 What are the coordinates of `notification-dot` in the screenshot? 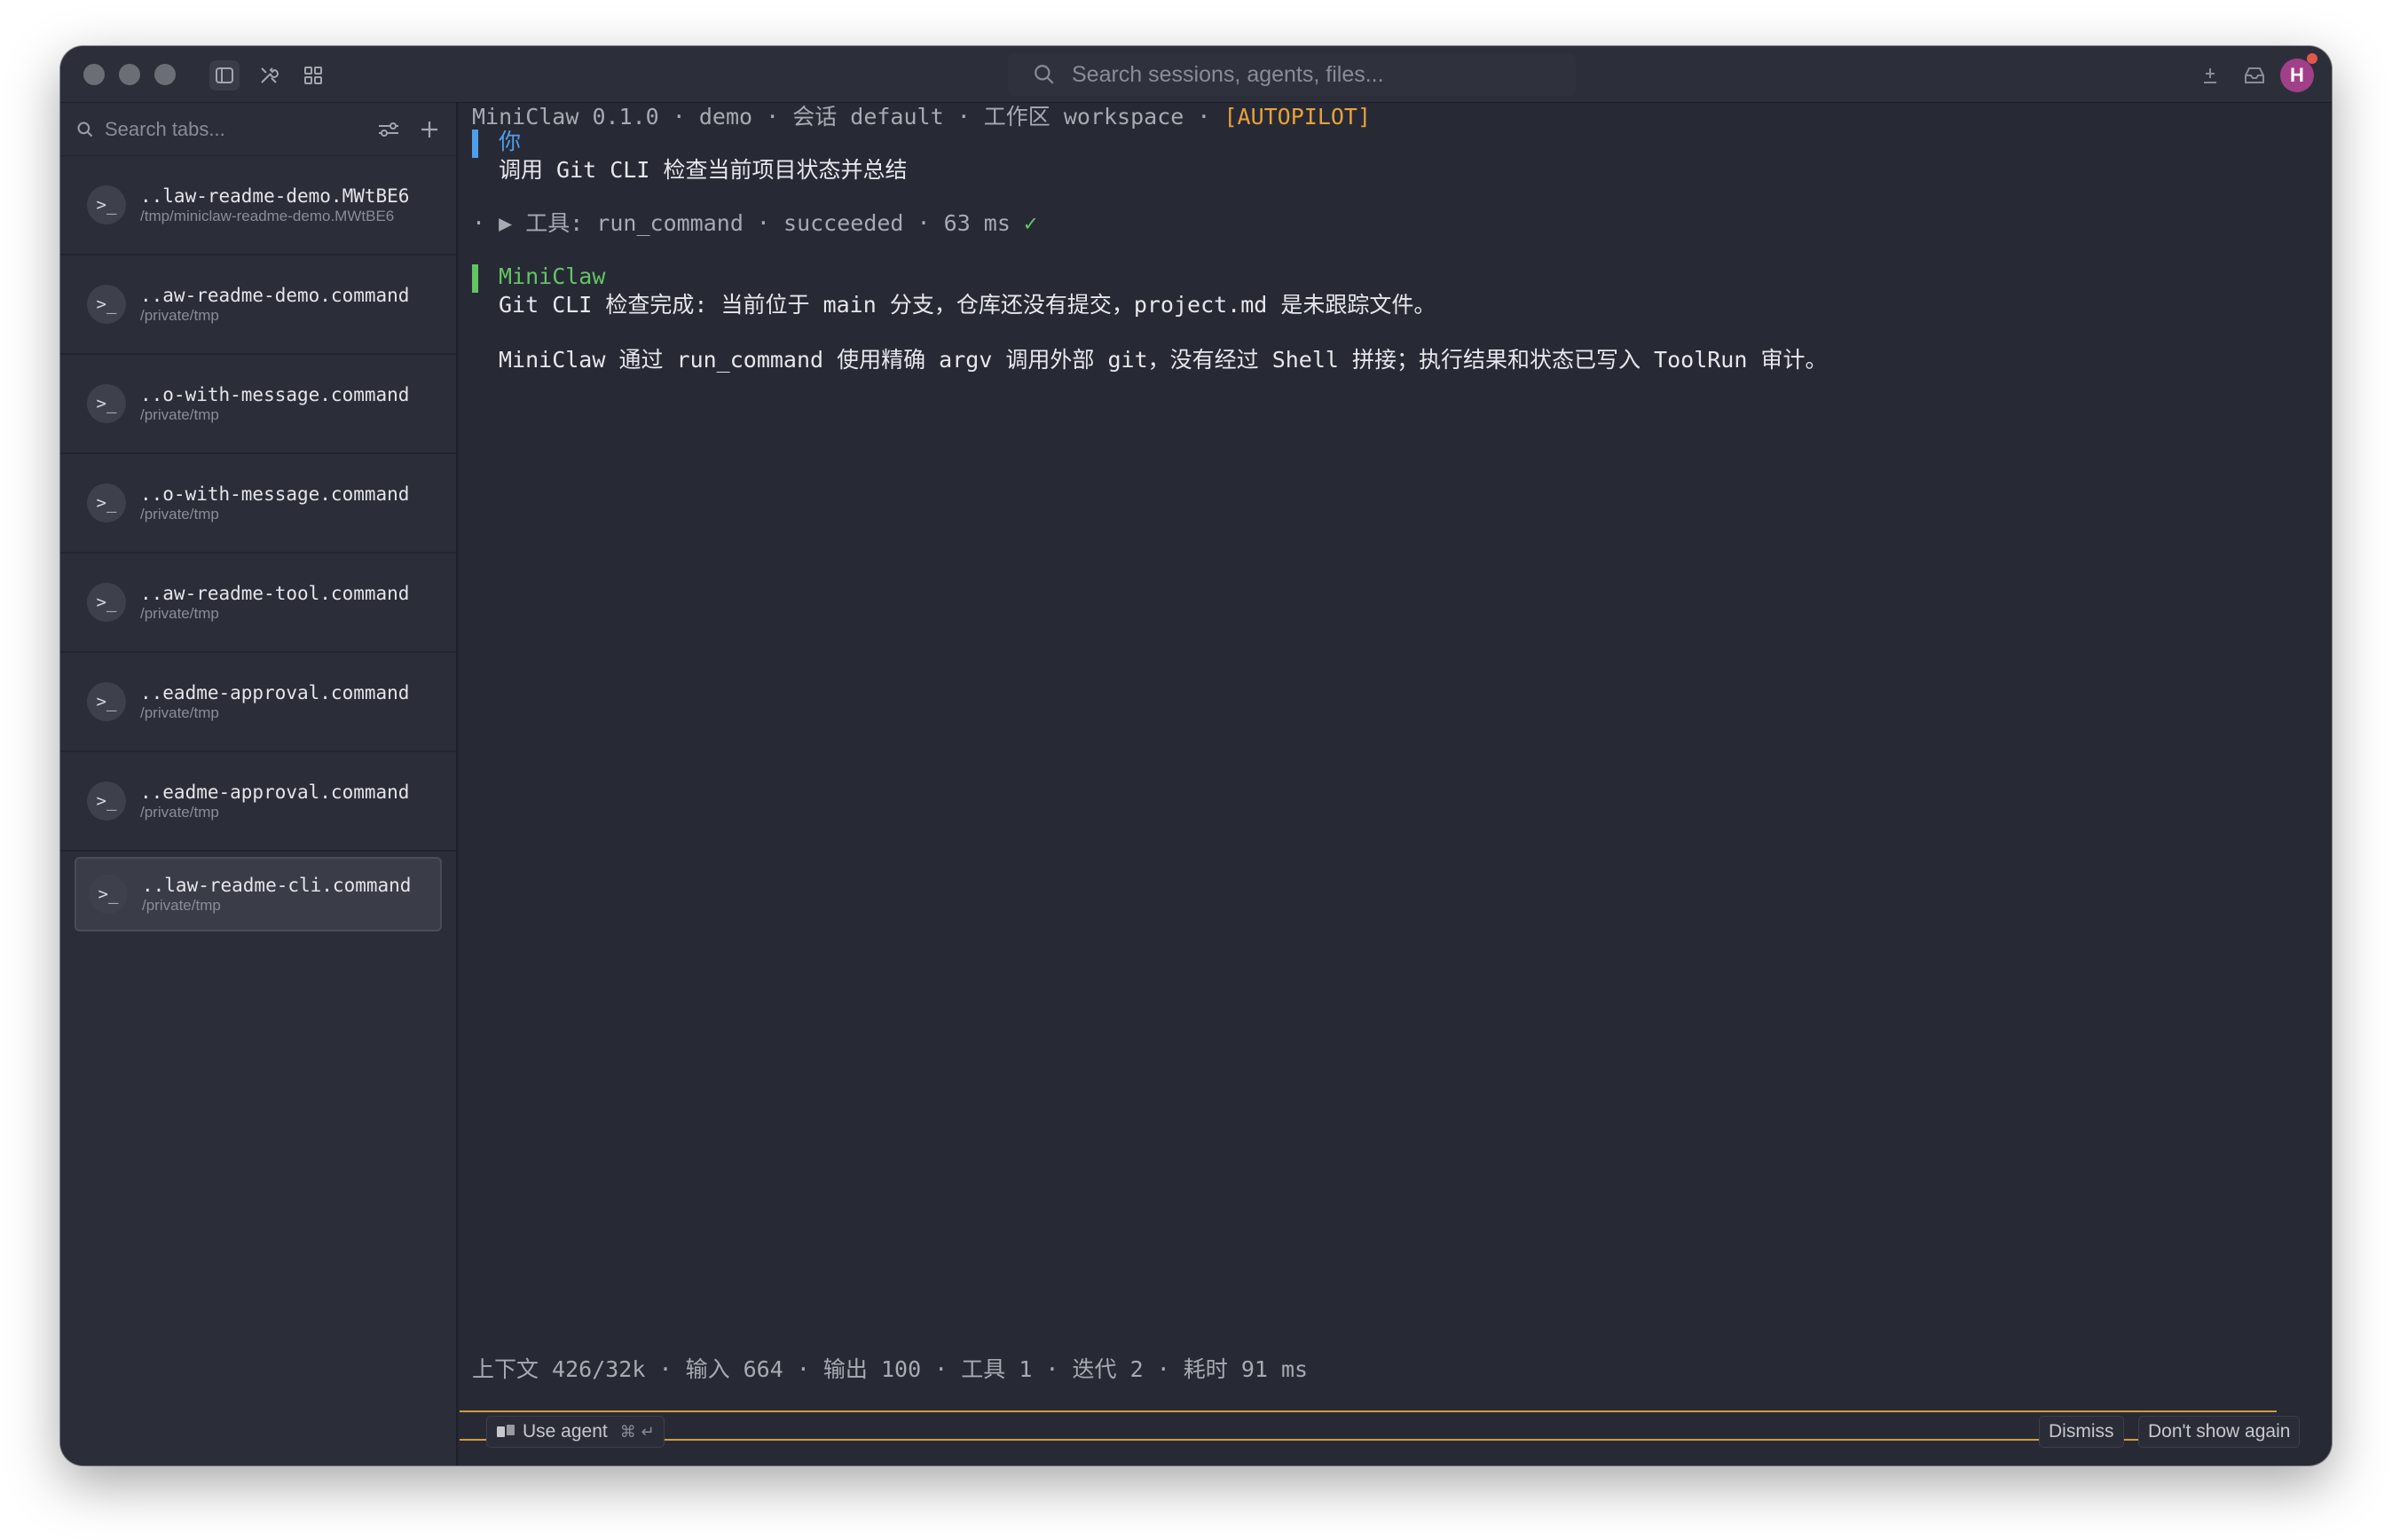 It's located at (2312, 58).